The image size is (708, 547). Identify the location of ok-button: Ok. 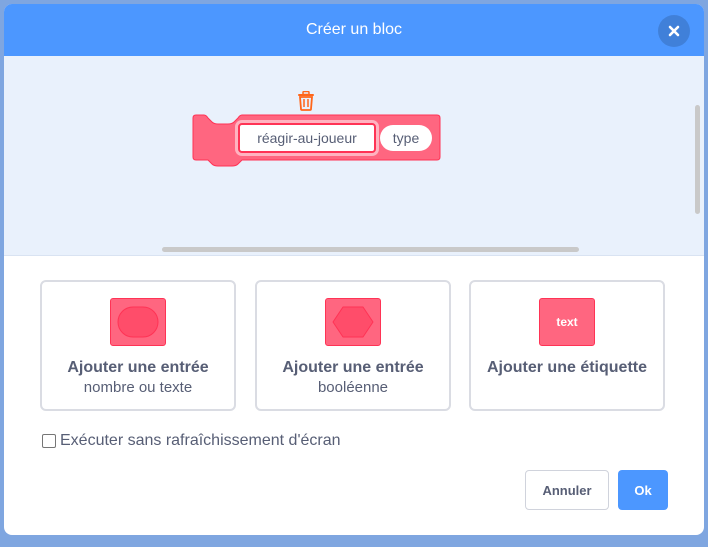
(643, 490).